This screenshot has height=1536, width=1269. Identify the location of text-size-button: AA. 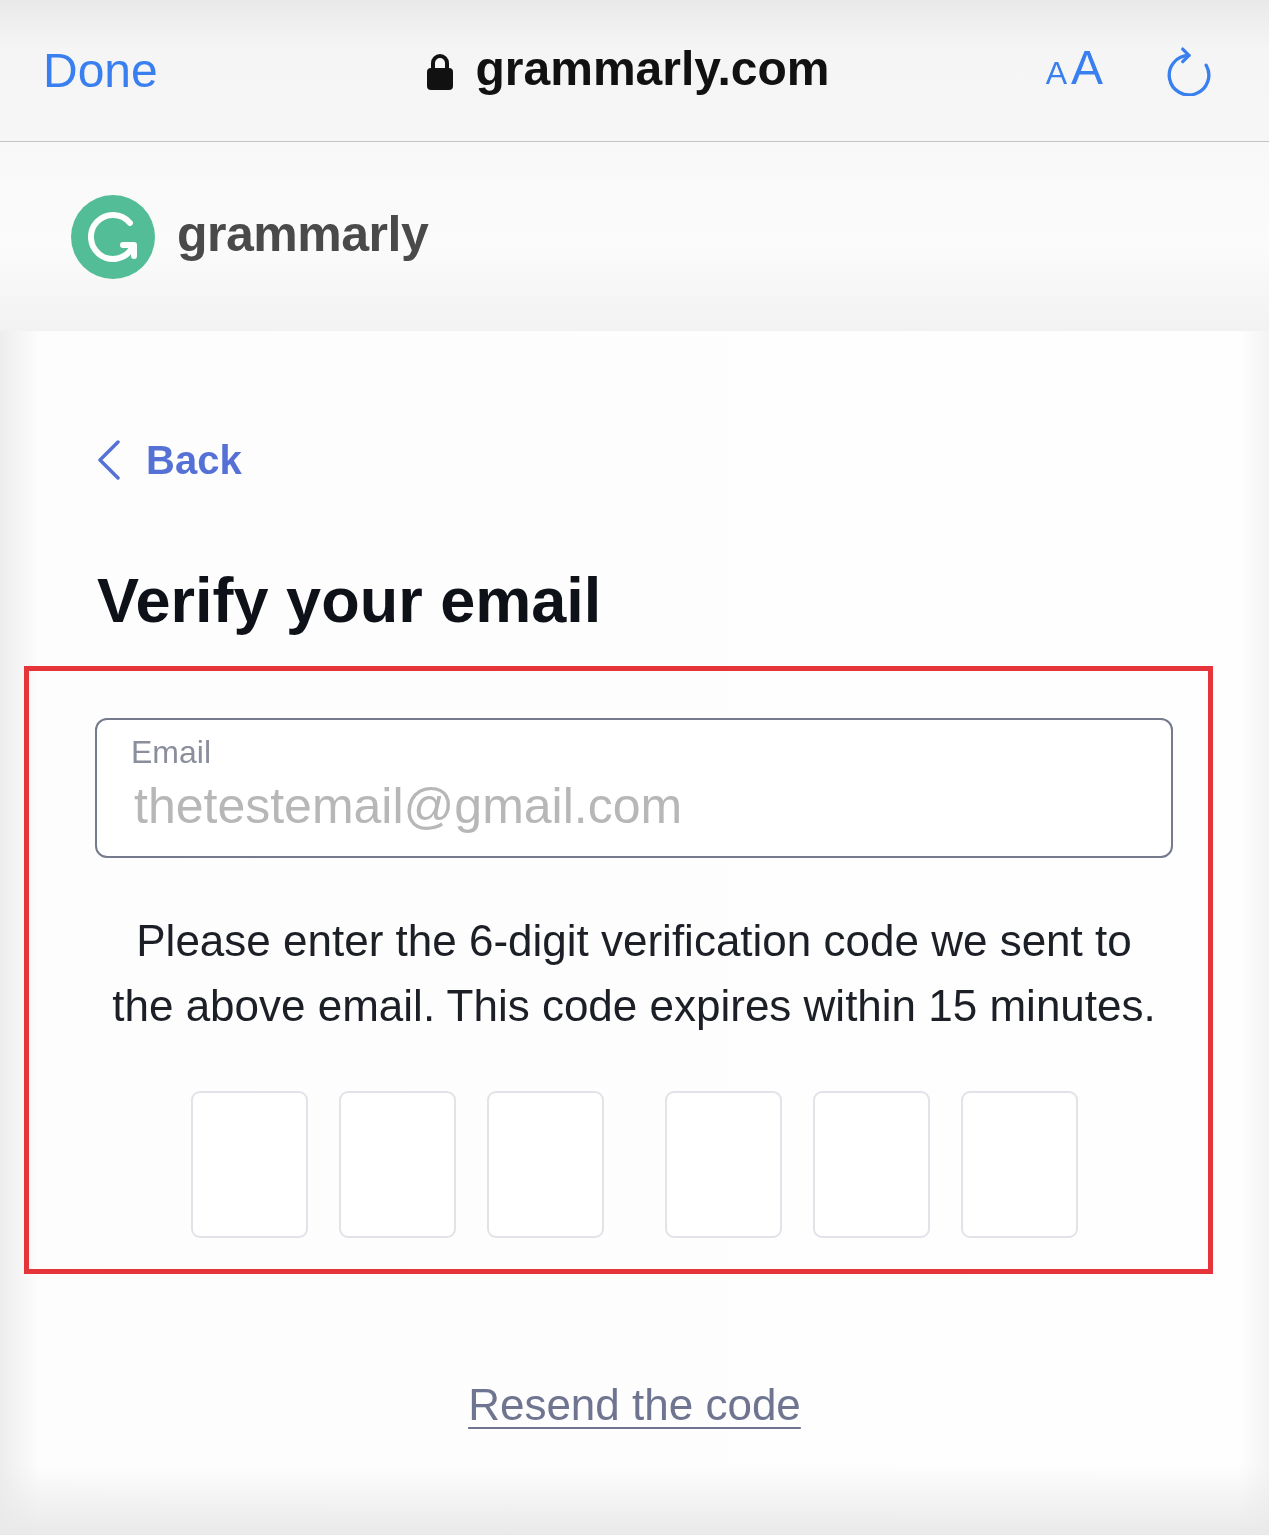
(1074, 70).